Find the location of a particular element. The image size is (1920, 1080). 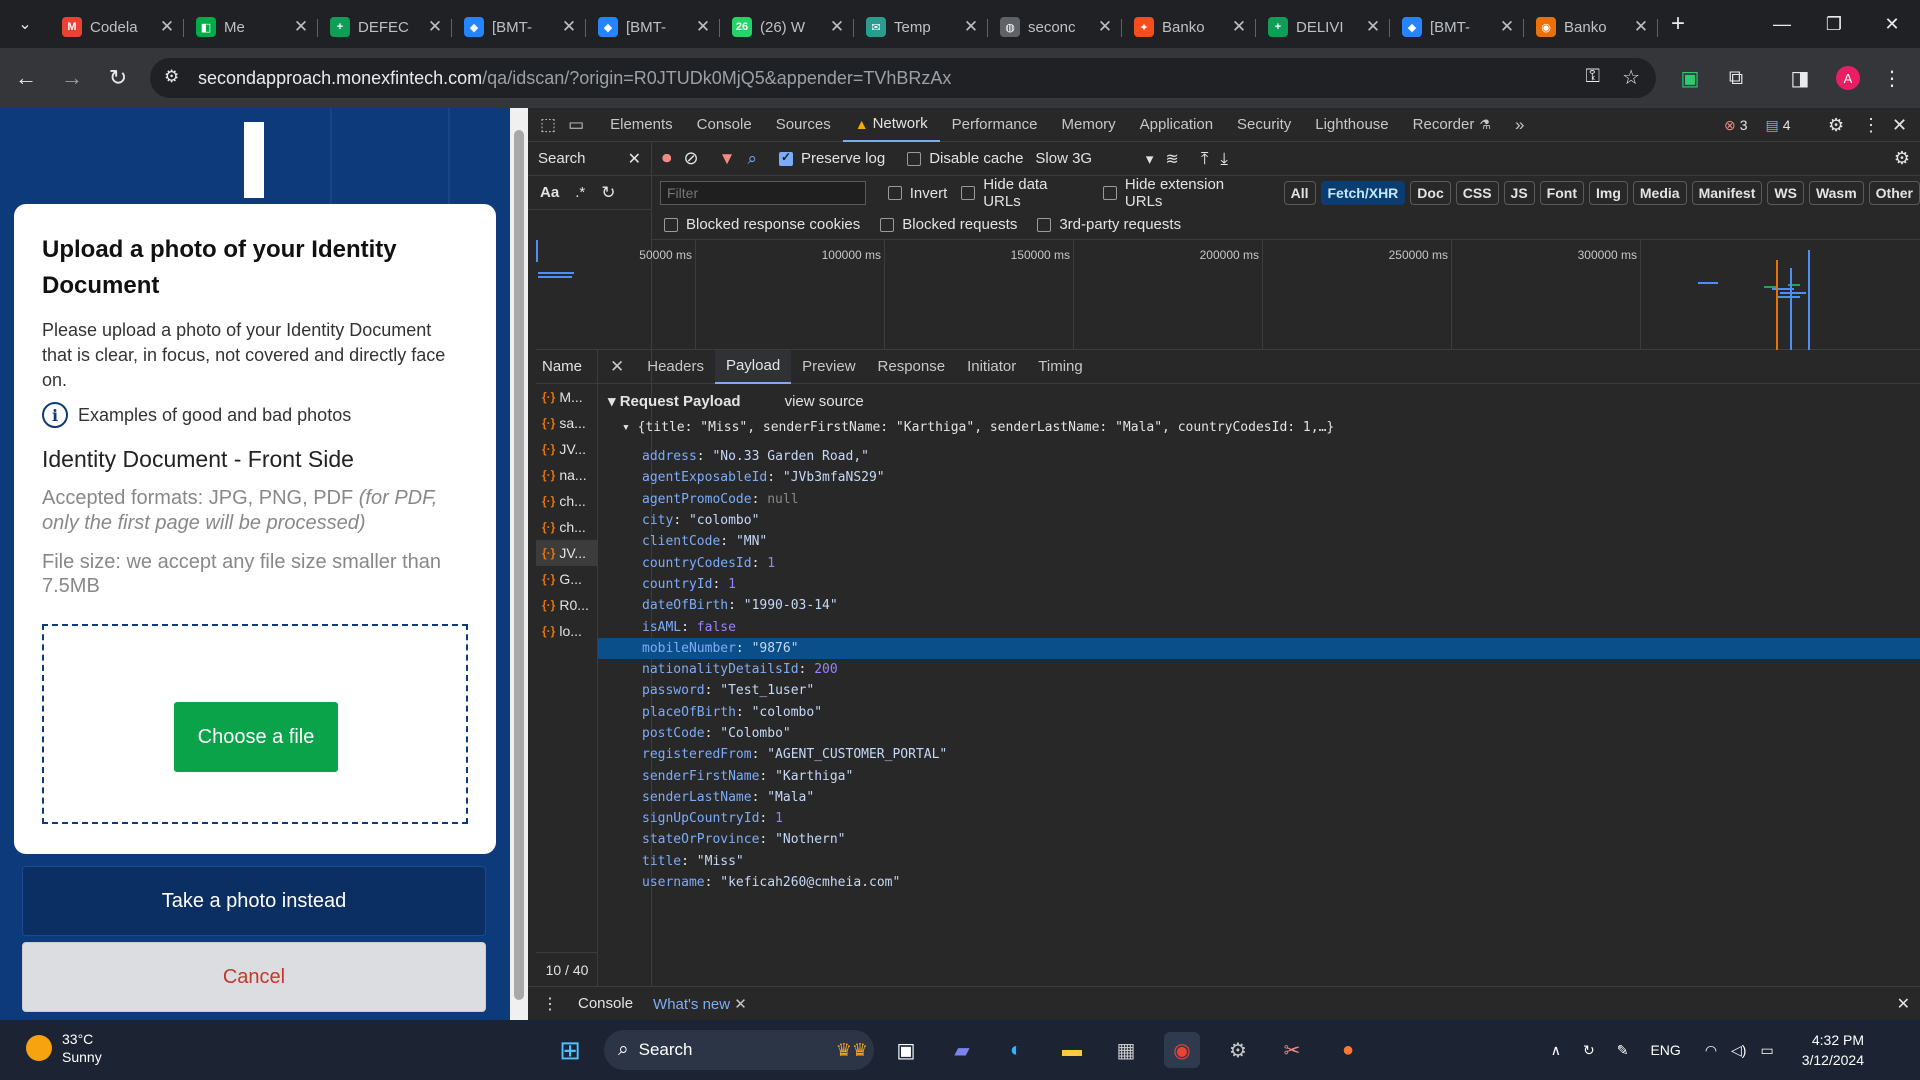

payload-property: mobileNumber: "9876" is located at coordinates (1259, 648).